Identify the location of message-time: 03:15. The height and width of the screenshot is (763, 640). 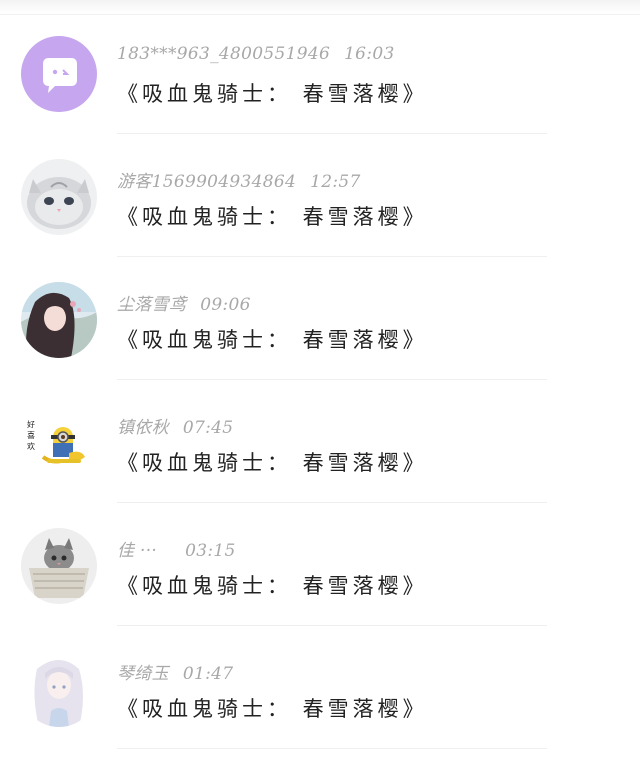
(210, 551).